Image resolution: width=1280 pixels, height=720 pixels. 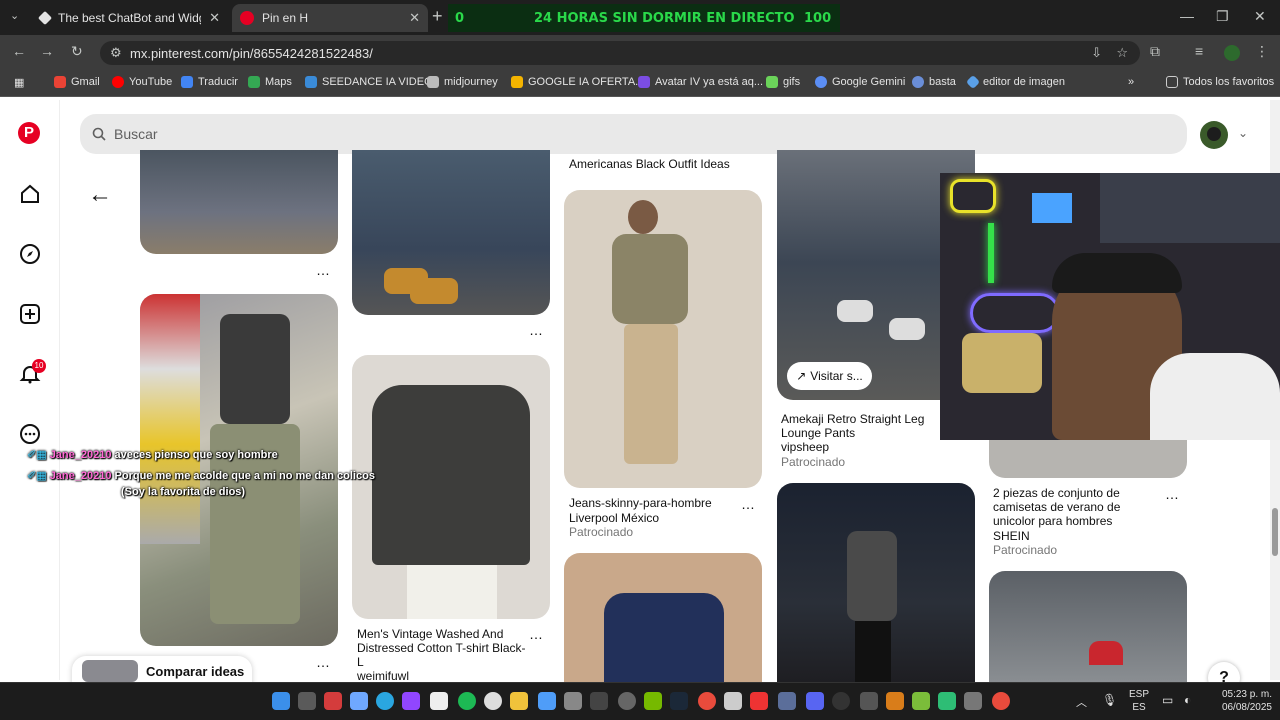 What do you see at coordinates (1199, 51) in the screenshot?
I see `media-icon: ≡` at bounding box center [1199, 51].